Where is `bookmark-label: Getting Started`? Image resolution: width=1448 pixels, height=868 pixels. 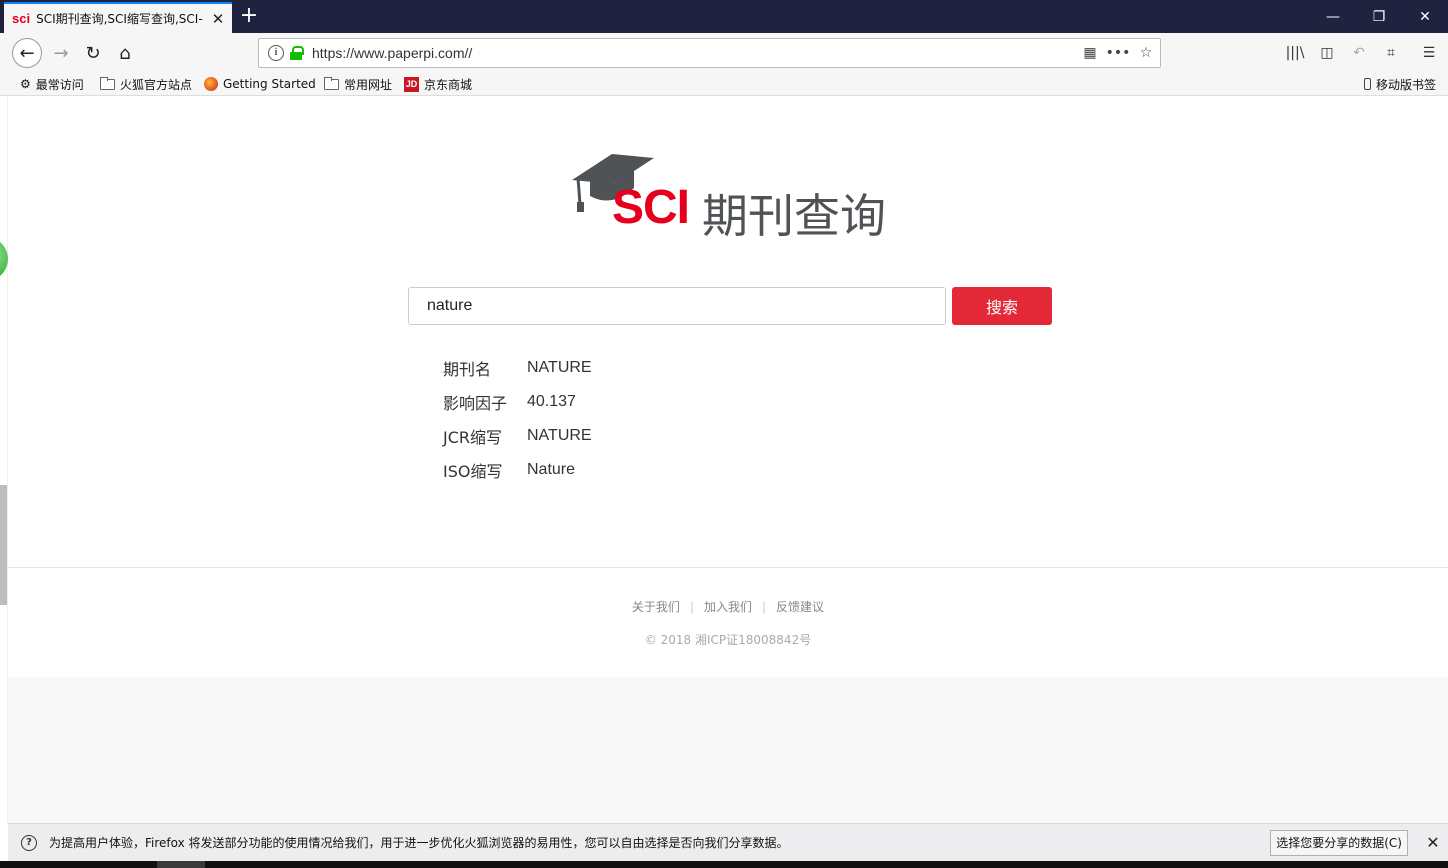 bookmark-label: Getting Started is located at coordinates (269, 84).